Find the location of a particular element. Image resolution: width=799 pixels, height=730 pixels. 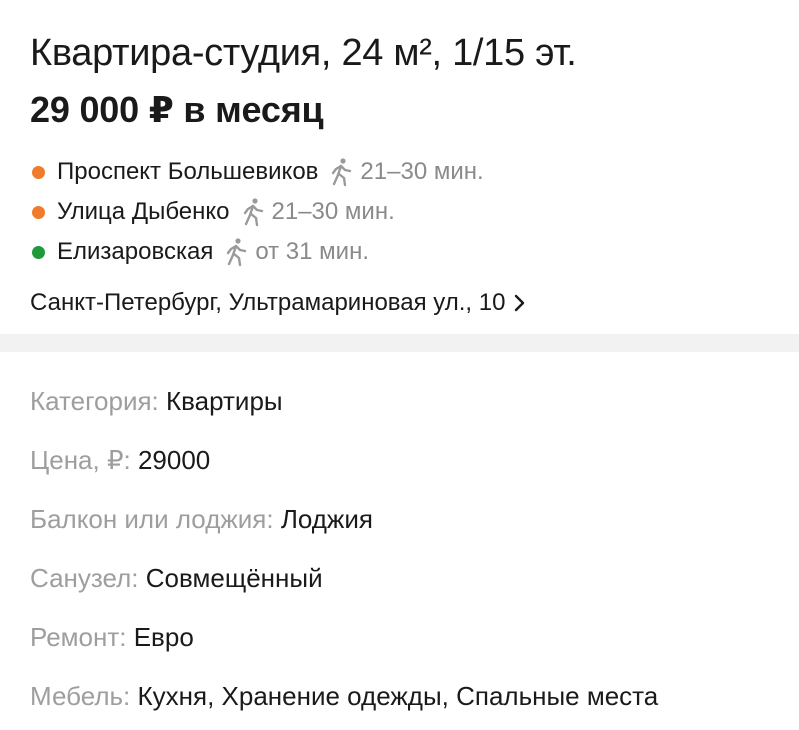

listing-price: 29 000 ₽ в месяц is located at coordinates (177, 109).